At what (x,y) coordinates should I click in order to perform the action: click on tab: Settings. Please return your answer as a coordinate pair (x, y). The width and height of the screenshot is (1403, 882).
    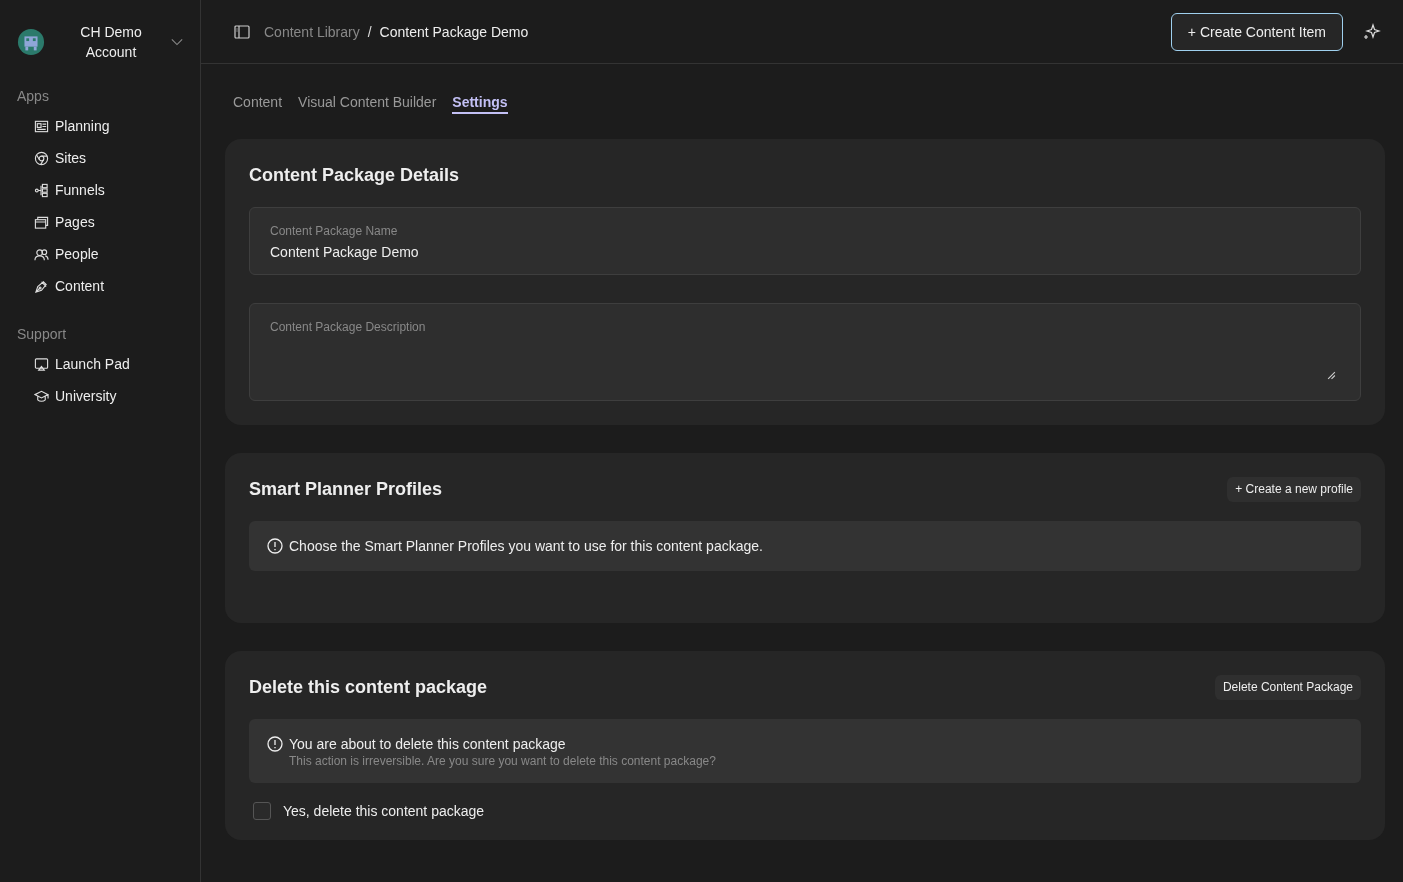
    Looking at the image, I should click on (480, 104).